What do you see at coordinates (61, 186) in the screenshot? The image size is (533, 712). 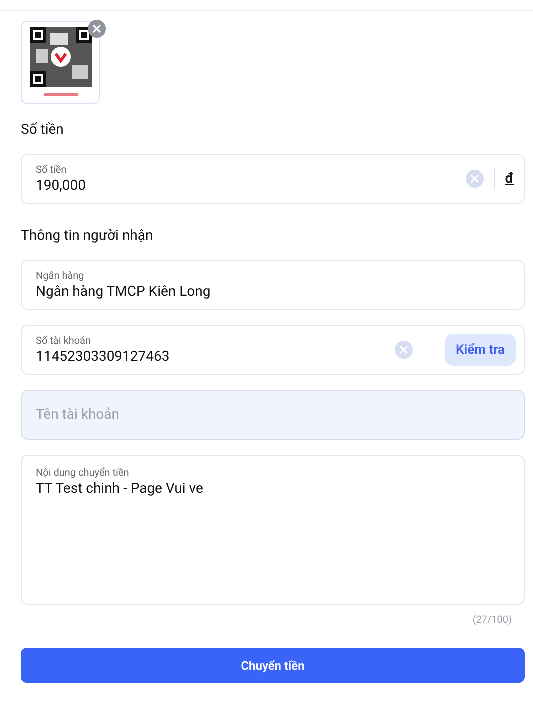 I see `field-value: 190,000` at bounding box center [61, 186].